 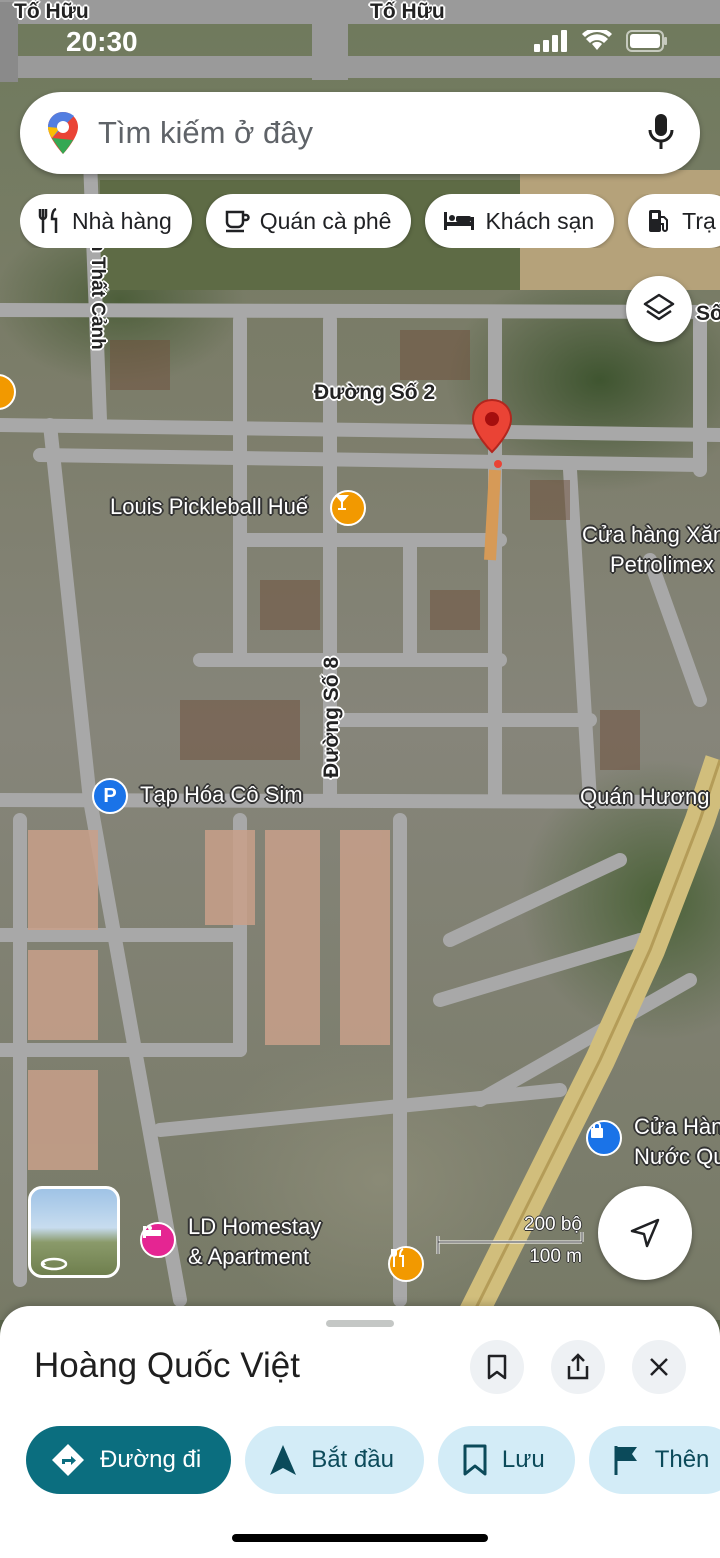 I want to click on search-placeholder: Tìm kiếm ở đây, so click(x=205, y=133).